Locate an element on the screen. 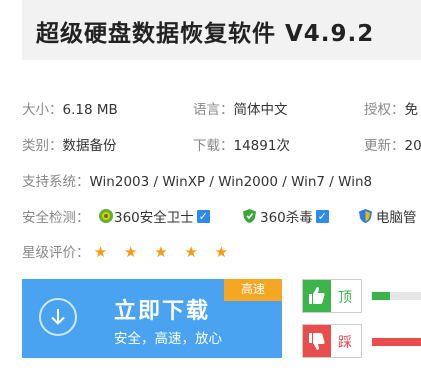  security-item-360-antivirus: 360杀毒 ✓ is located at coordinates (285, 216).